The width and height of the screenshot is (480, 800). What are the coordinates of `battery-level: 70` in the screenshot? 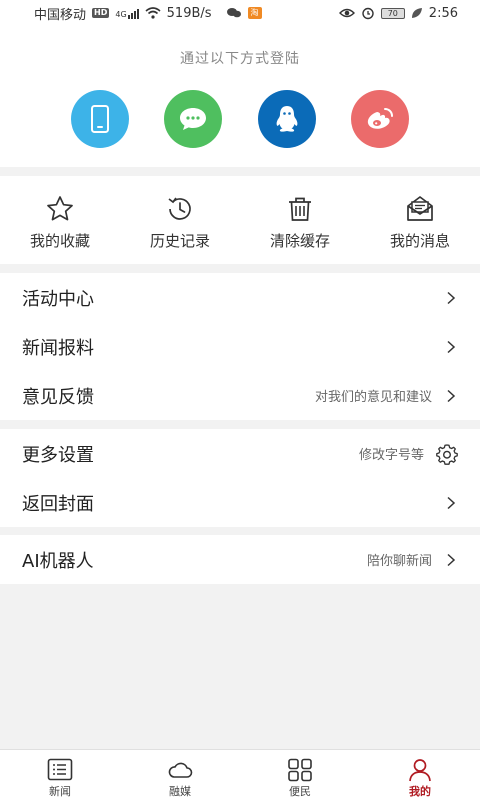 It's located at (392, 13).